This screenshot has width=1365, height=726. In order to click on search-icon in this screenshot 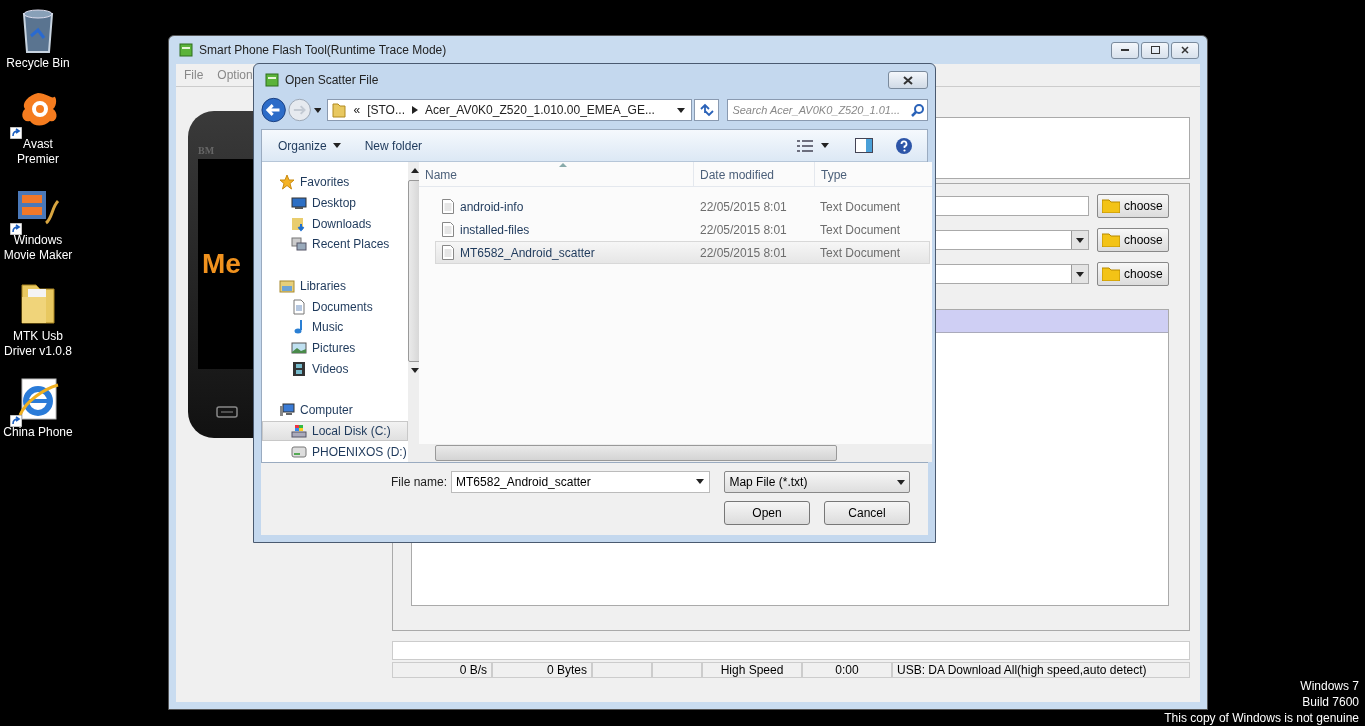, I will do `click(918, 110)`.